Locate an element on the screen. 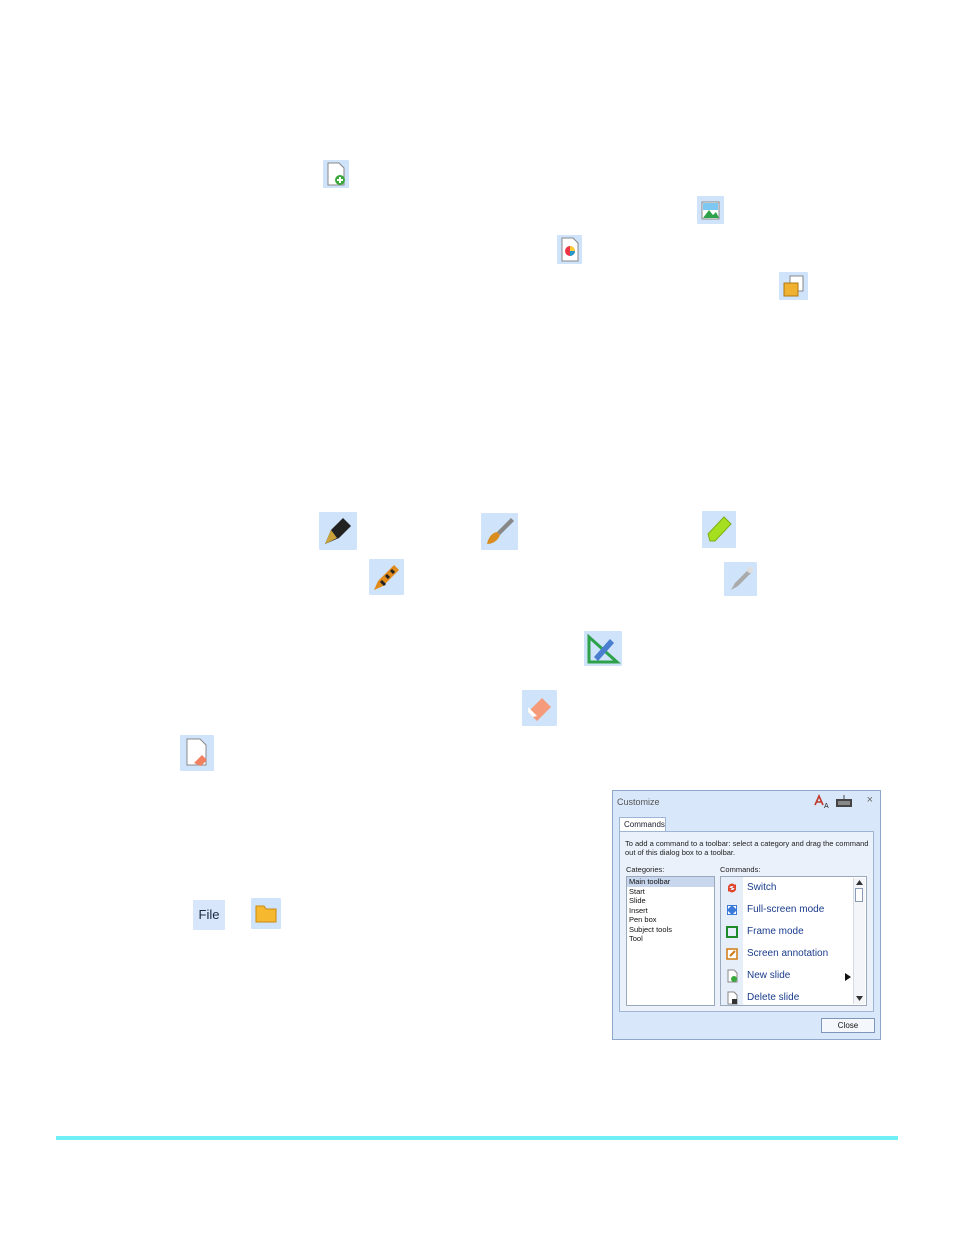 The height and width of the screenshot is (1235, 954). tab-commands: Commands is located at coordinates (642, 824).